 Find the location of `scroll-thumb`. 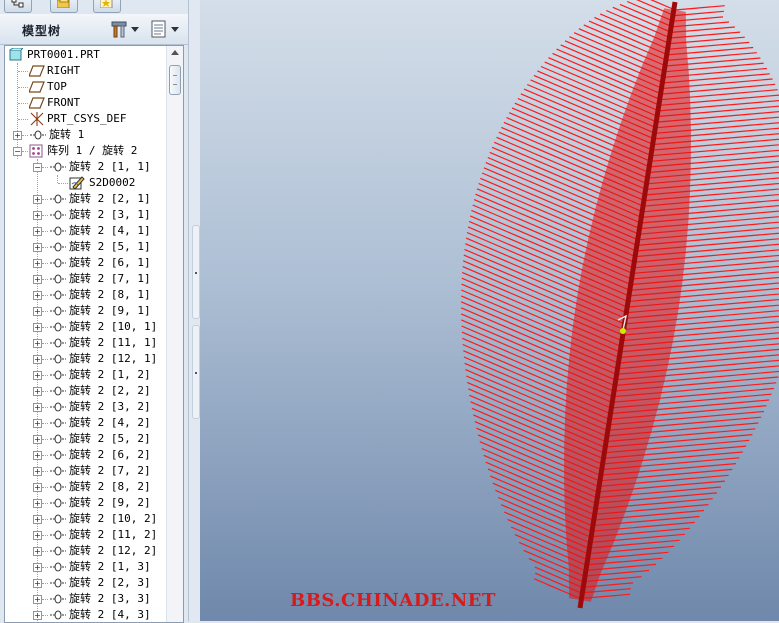

scroll-thumb is located at coordinates (175, 80).